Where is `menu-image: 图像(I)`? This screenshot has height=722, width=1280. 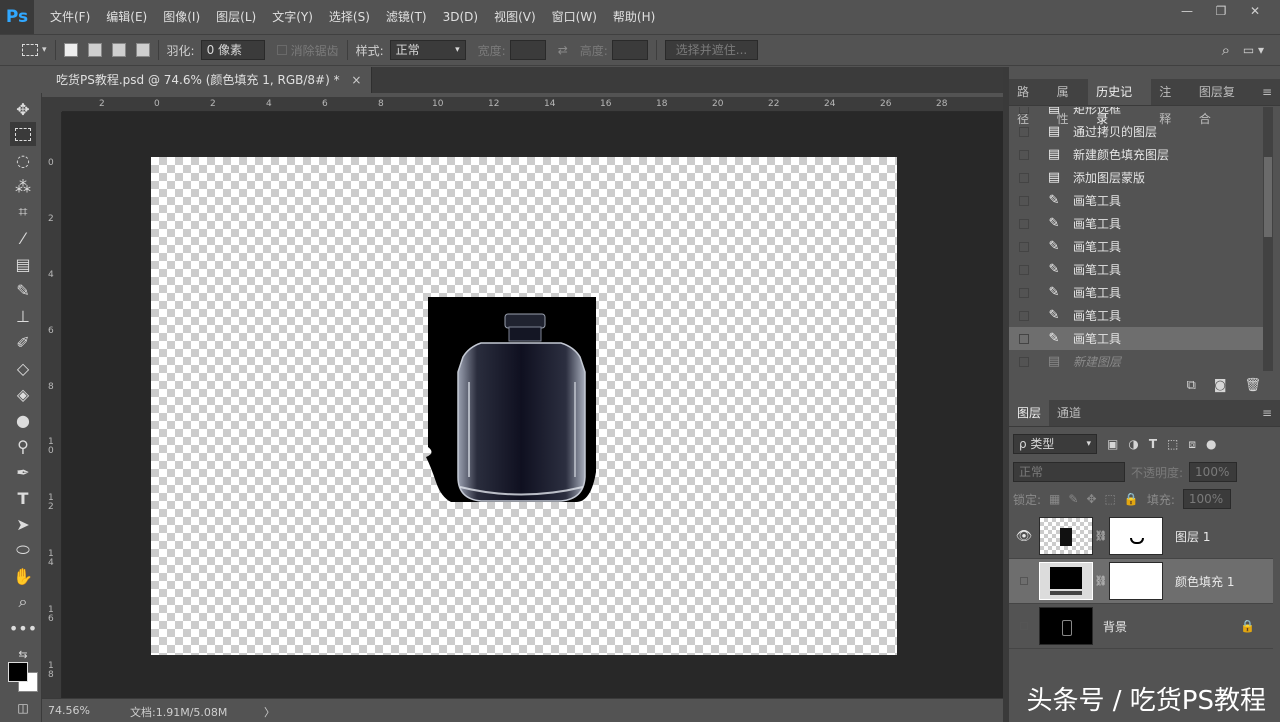 menu-image: 图像(I) is located at coordinates (181, 17).